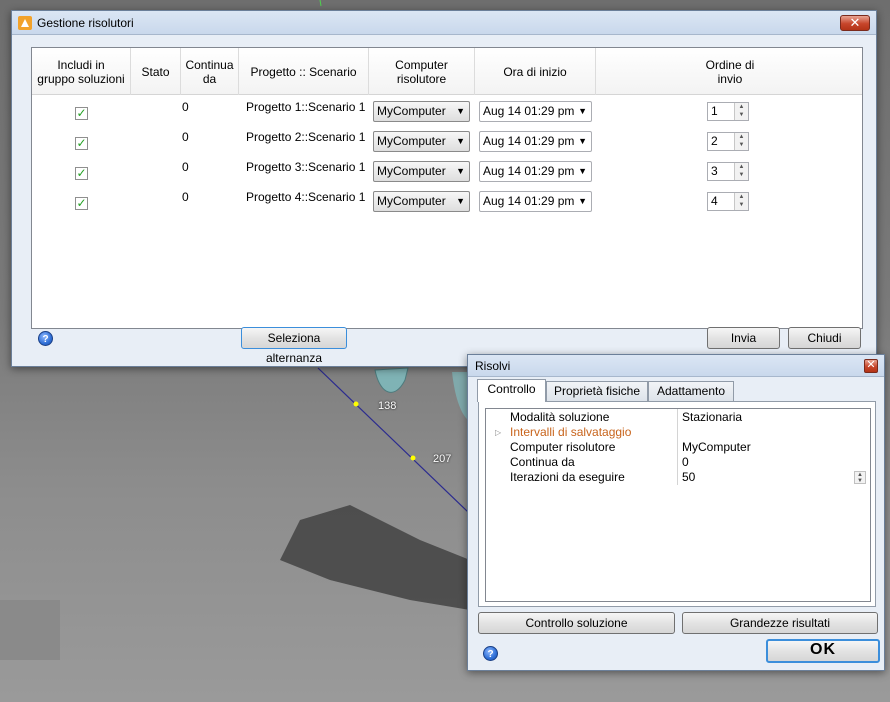  What do you see at coordinates (306, 197) in the screenshot?
I see `scenario-name: Progetto 4::Scenario 1` at bounding box center [306, 197].